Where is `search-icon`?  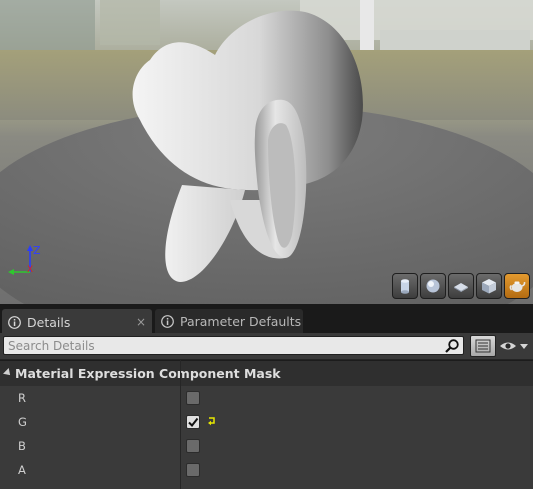
search-icon is located at coordinates (452, 346).